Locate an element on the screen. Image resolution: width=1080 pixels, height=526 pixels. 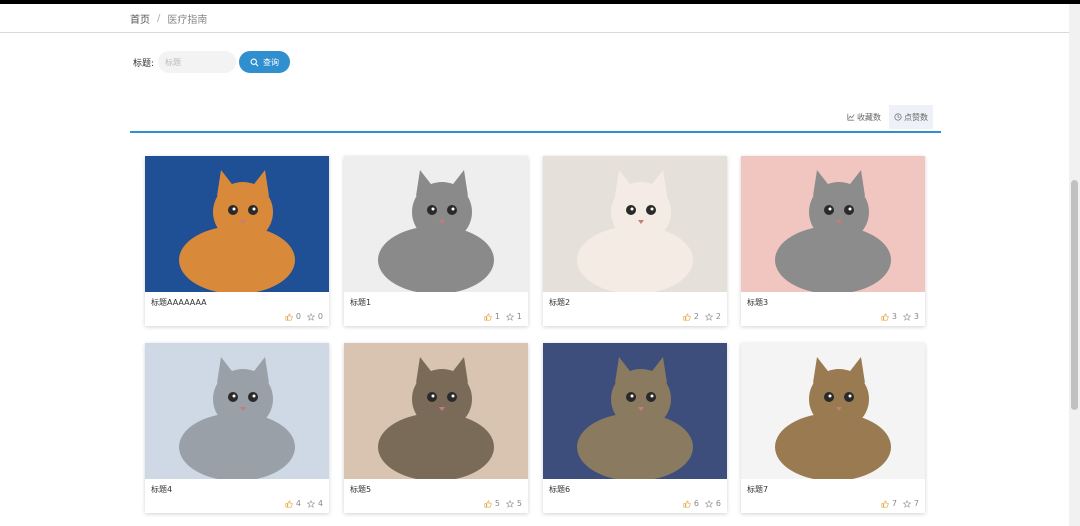
sort-by-favorites: 收藏数 is located at coordinates (864, 117).